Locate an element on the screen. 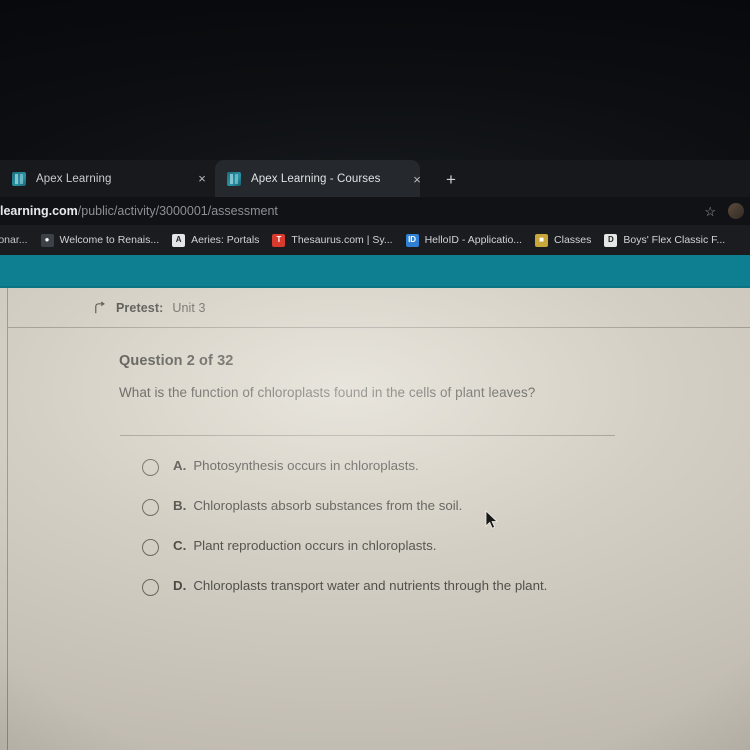 The image size is (750, 750). browser-tab-2: Apex Learning - Courses is located at coordinates (317, 178).